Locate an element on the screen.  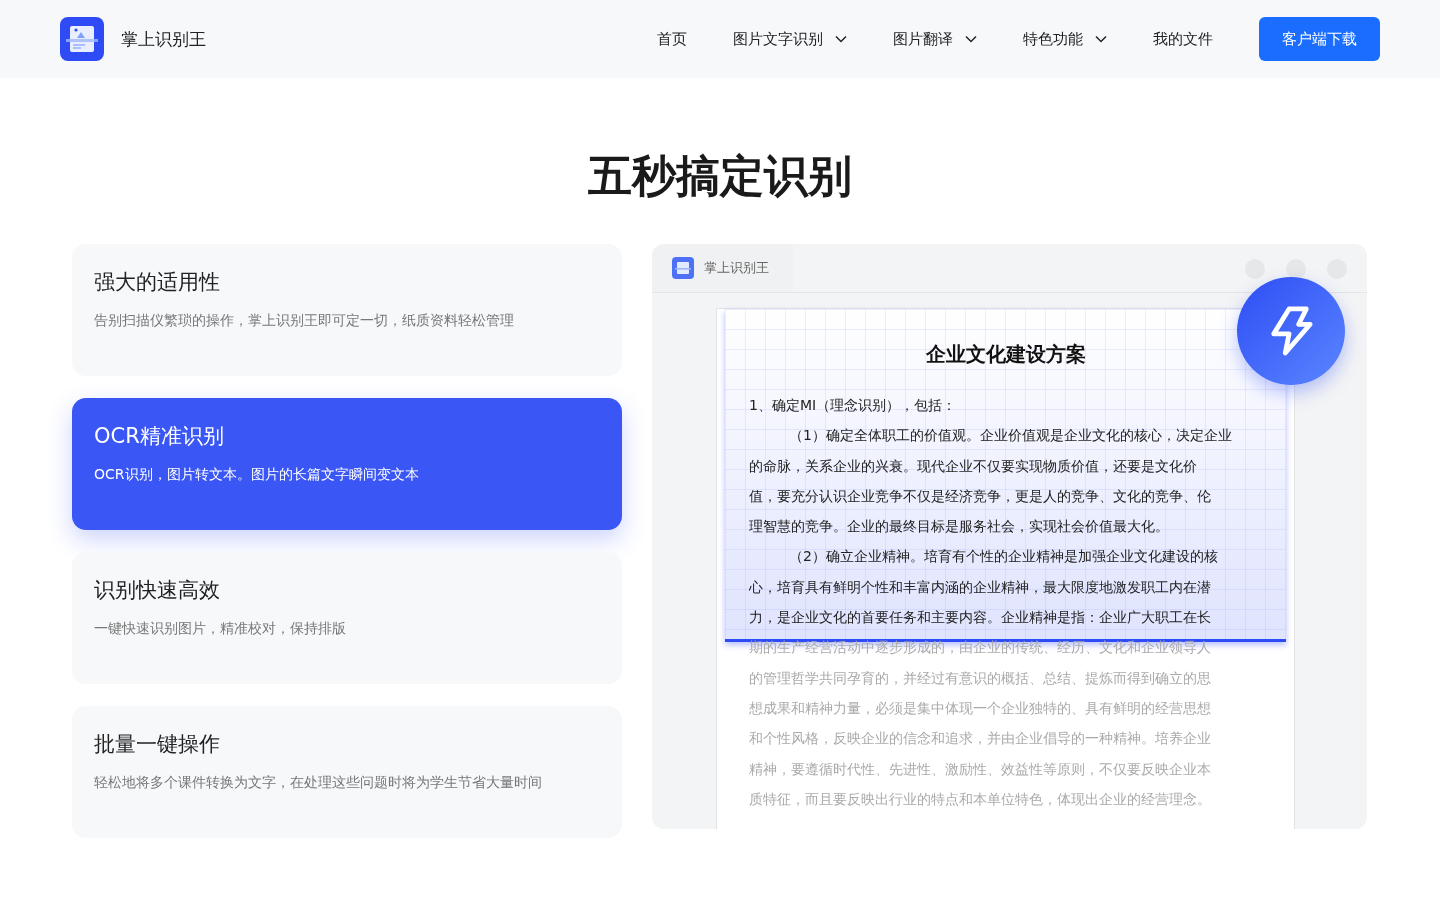
document-line: 期的生产经营活动中逐步形成的，由企业的传统、经历、文化和企业领导人 is located at coordinates (980, 648).